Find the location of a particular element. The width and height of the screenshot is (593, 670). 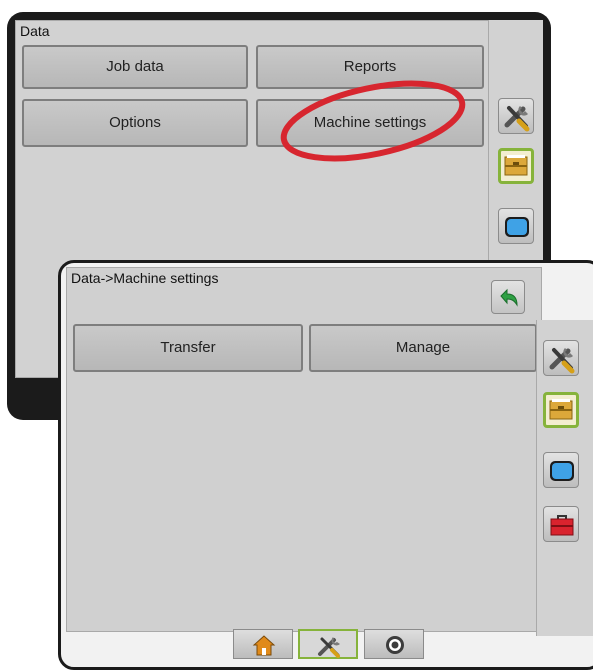

home-icon is located at coordinates (264, 645).